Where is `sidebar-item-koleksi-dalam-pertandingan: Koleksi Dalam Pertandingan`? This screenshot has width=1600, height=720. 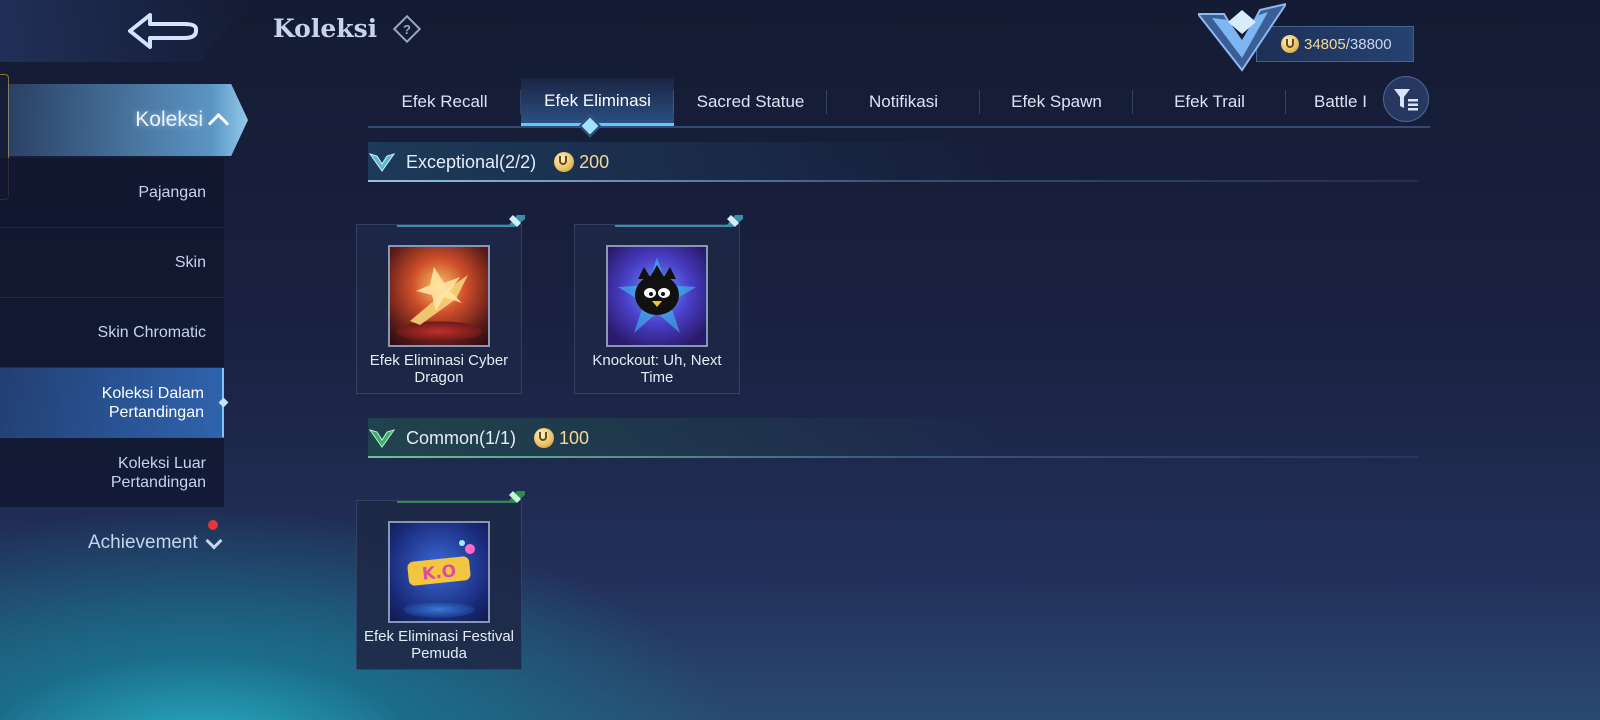
sidebar-item-koleksi-dalam-pertandingan: Koleksi Dalam Pertandingan is located at coordinates (112, 403).